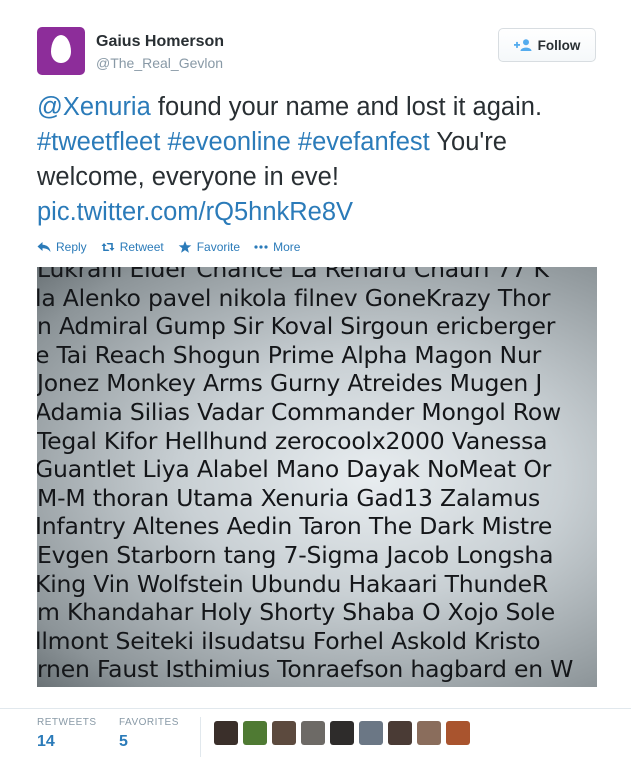  I want to click on photo-text-row: Adamia Silias Vadar Commander Mongol Row, so click(299, 412).